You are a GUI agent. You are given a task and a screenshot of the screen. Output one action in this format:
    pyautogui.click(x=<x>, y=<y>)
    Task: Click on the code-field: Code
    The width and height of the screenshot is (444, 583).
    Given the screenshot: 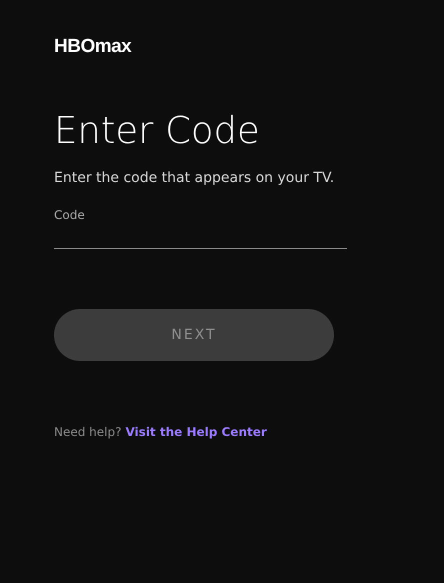 What is the action you would take?
    pyautogui.click(x=200, y=228)
    